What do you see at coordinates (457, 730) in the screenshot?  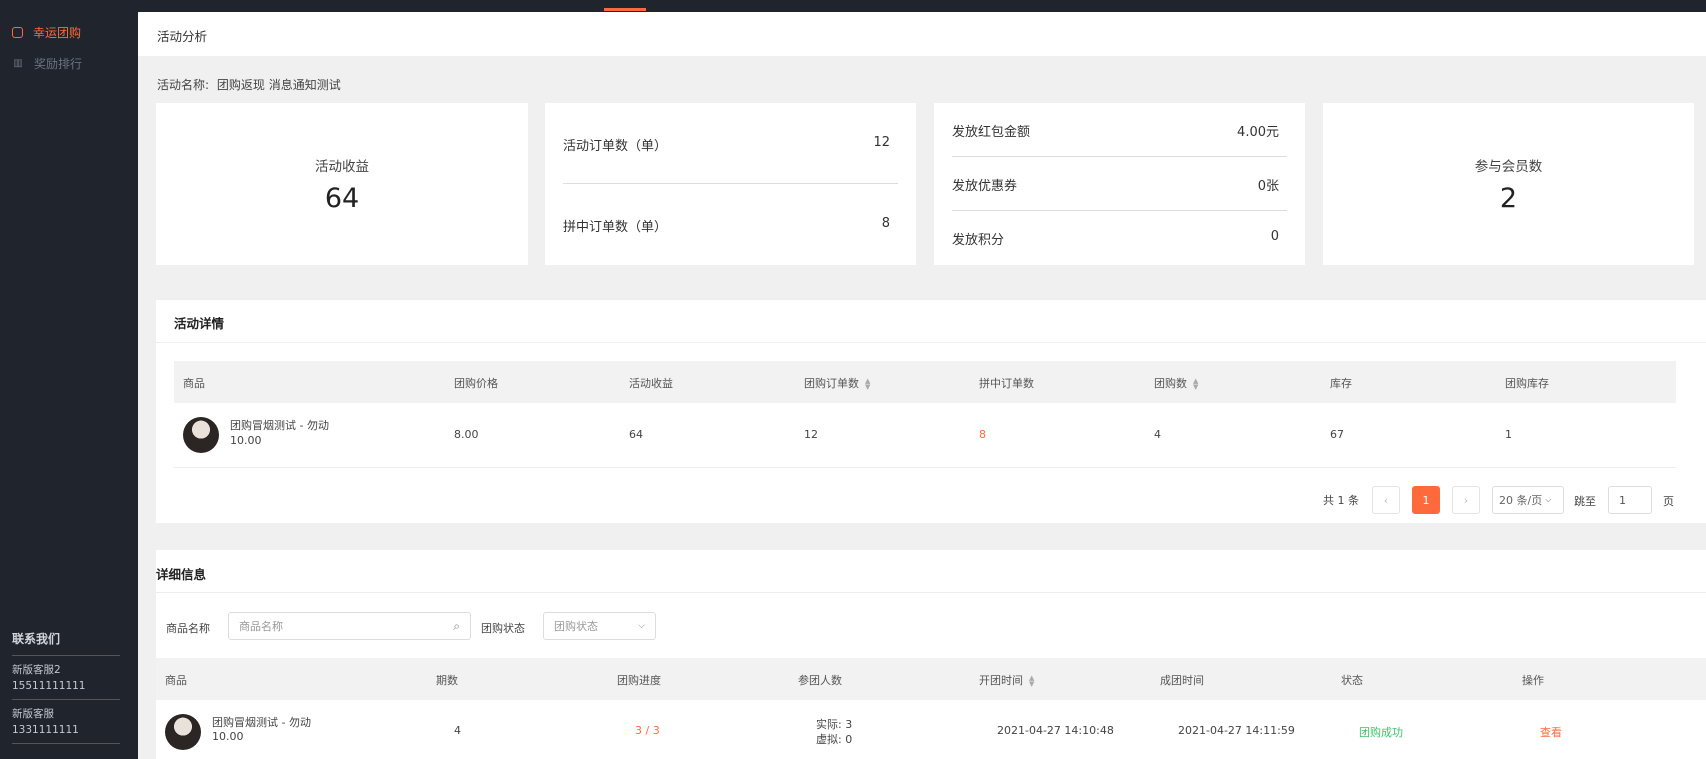 I see `period-cell: 4` at bounding box center [457, 730].